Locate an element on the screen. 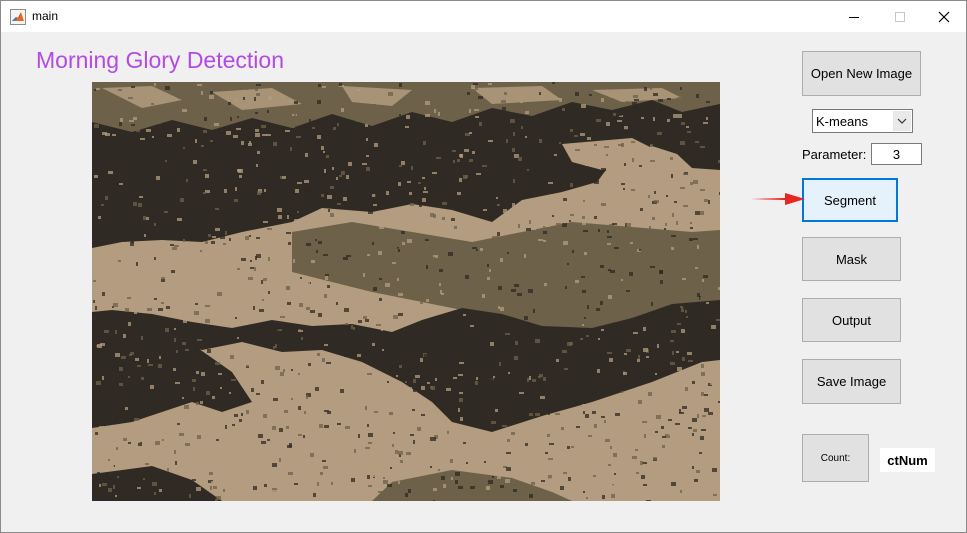 The image size is (967, 533). matlab-icon is located at coordinates (18, 17).